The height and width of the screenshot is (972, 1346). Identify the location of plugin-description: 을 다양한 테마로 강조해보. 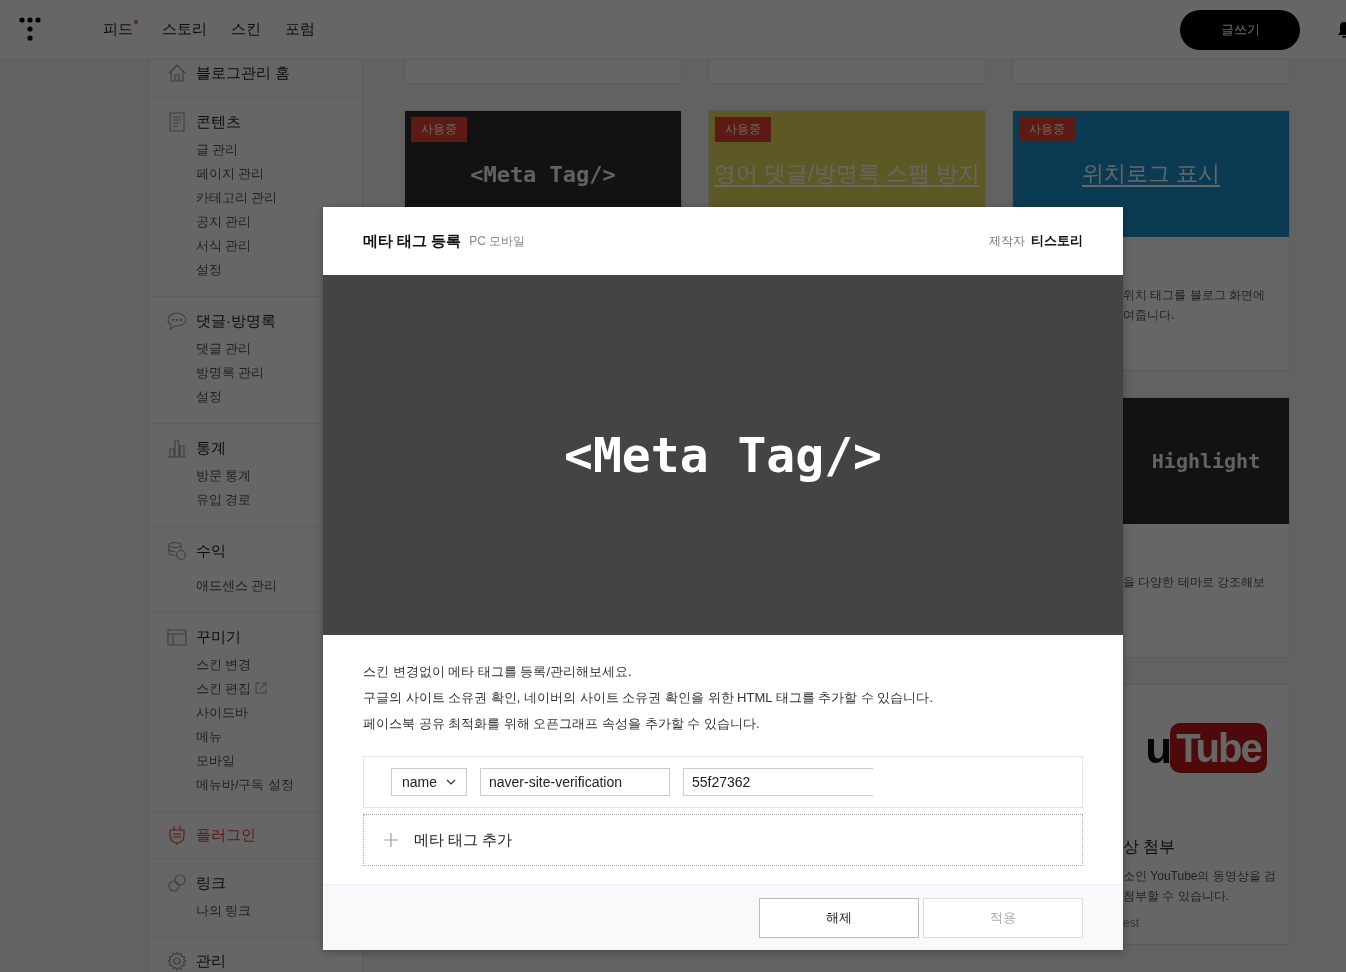
(1194, 582).